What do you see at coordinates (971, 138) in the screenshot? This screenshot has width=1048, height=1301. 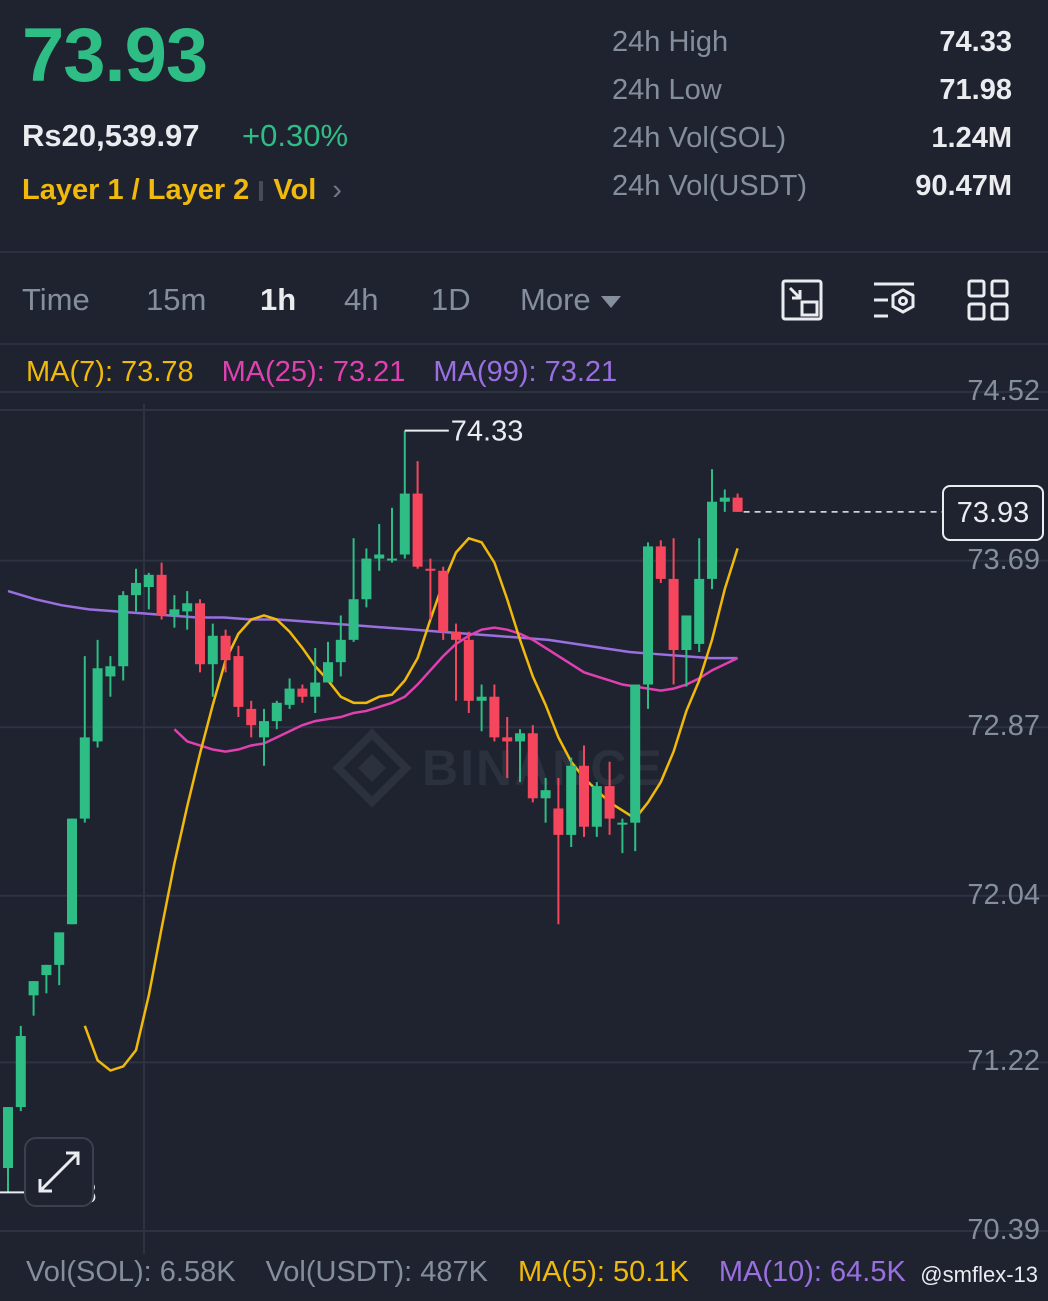 I see `stat-value: 1.24M` at bounding box center [971, 138].